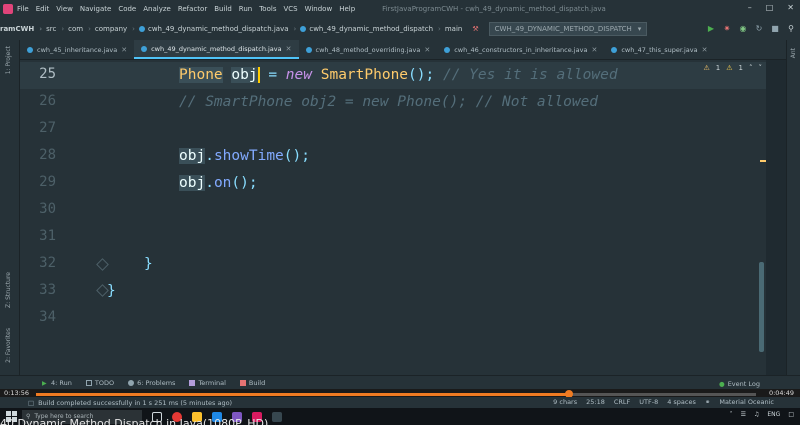 Image resolution: width=800 pixels, height=425 pixels. Describe the element at coordinates (756, 414) in the screenshot. I see `volume-icon: ♫` at that location.